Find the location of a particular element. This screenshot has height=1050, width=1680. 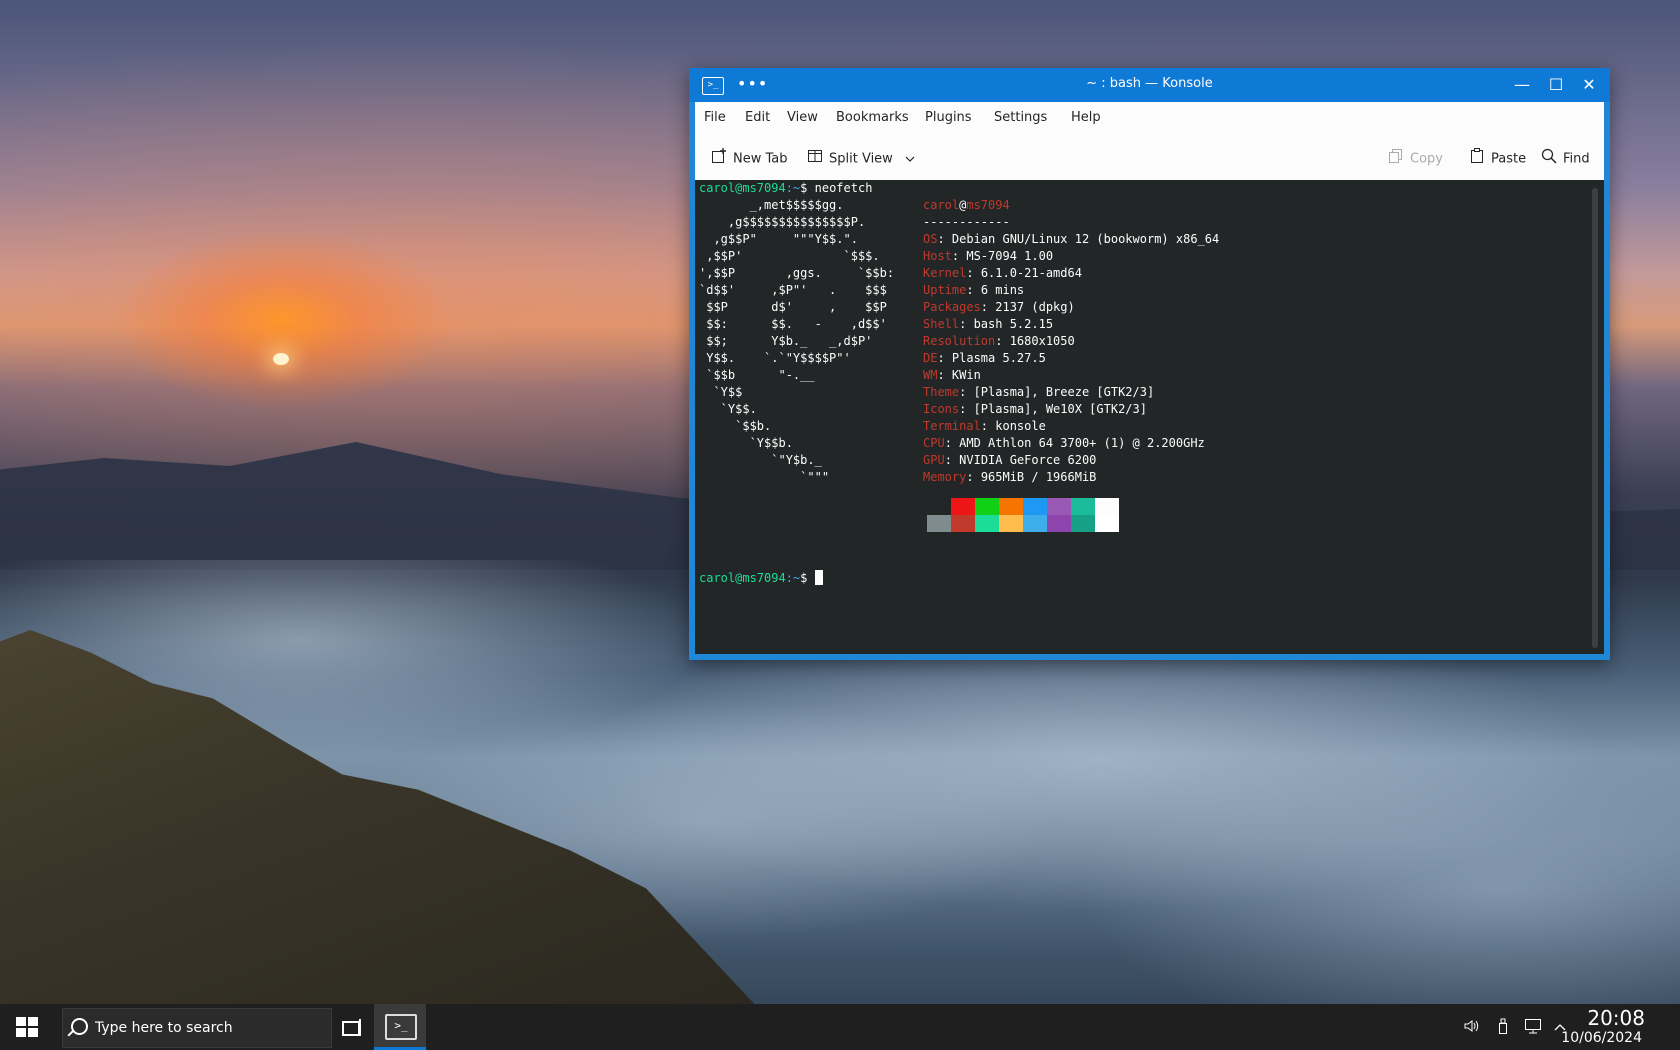

clock-time: 20:08 is located at coordinates (1616, 1018).